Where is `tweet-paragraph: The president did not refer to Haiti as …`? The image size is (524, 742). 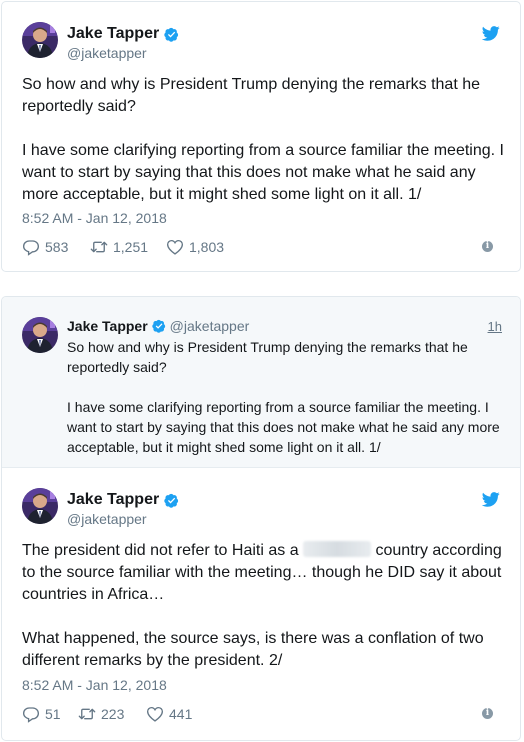
tweet-paragraph: The president did not refer to Haiti as … is located at coordinates (264, 573).